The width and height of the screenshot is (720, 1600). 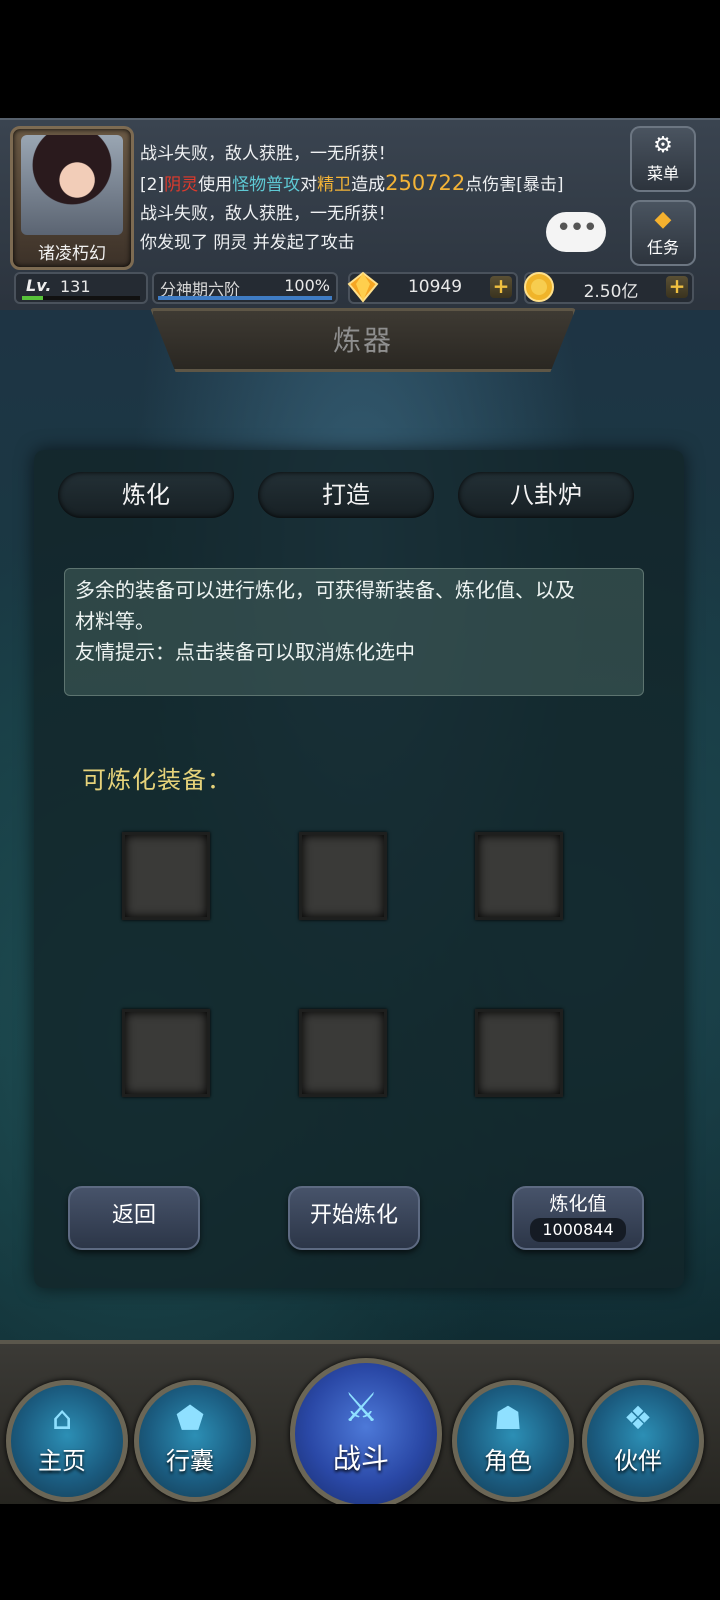 I want to click on chat-bubble-icon: •••, so click(x=576, y=228).